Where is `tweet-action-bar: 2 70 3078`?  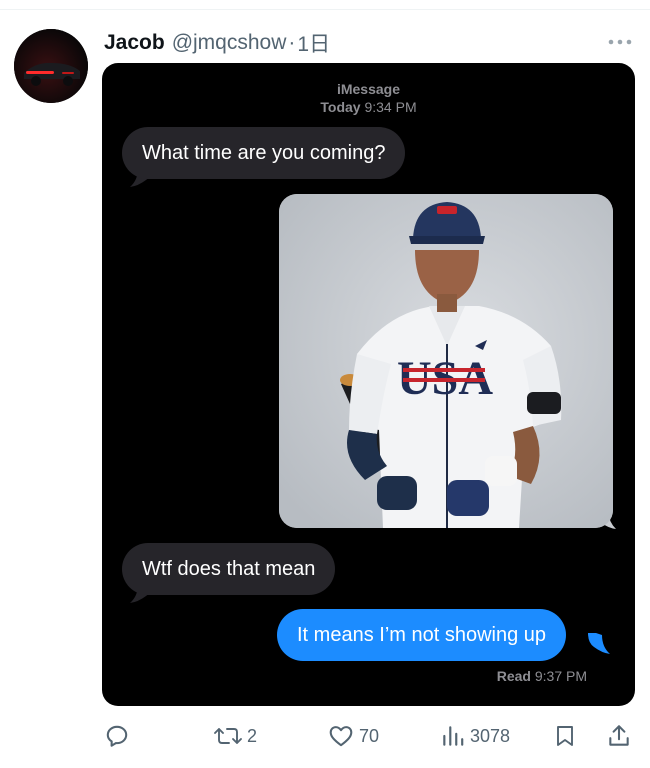 tweet-action-bar: 2 70 3078 is located at coordinates (325, 736).